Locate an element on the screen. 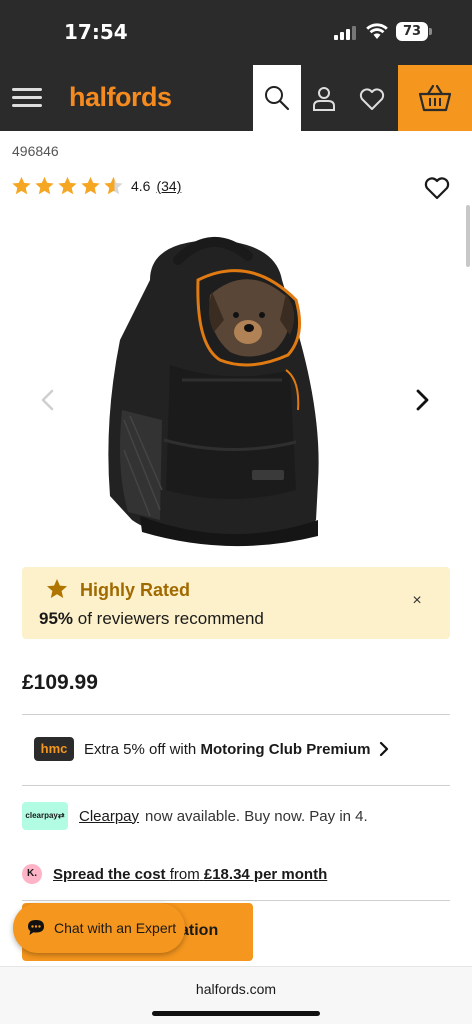 The width and height of the screenshot is (472, 1024). status-bar: 17:54 73 is located at coordinates (236, 32).